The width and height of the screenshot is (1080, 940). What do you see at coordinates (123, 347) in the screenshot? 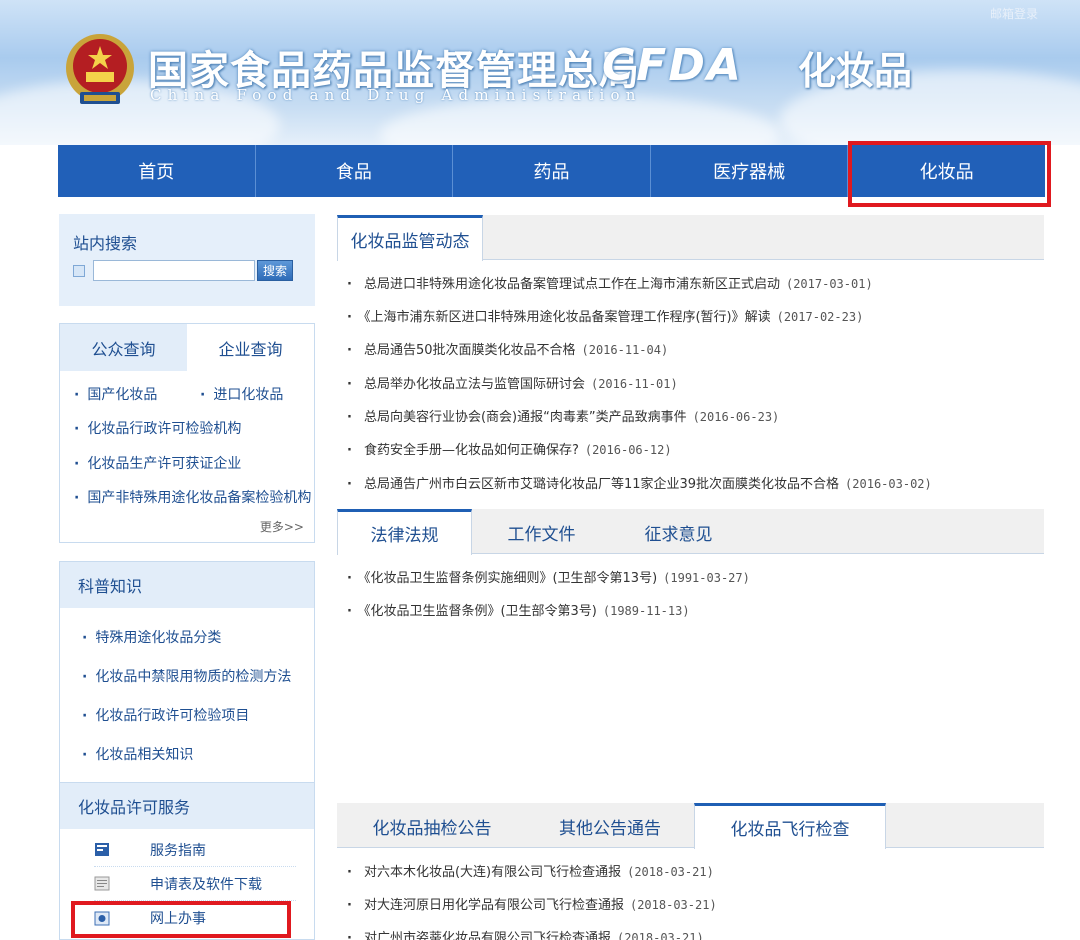
I see `tab-public-query: 公众查询` at bounding box center [123, 347].